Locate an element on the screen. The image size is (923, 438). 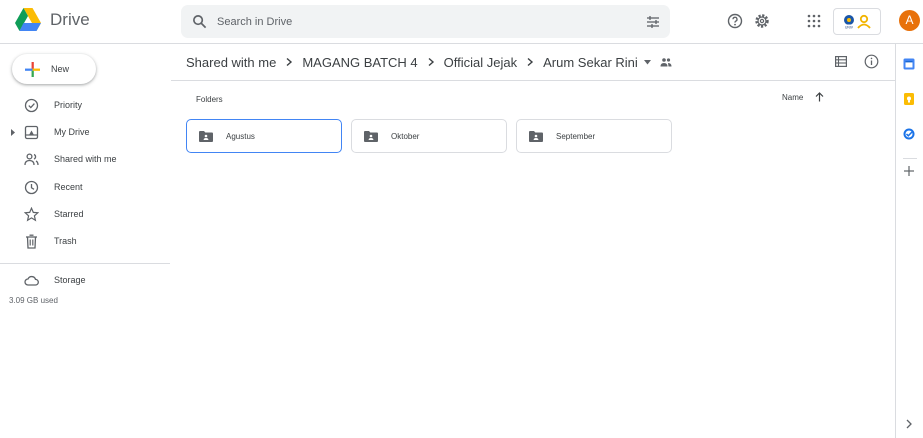
sidebar-item-label: Starred is located at coordinates (69, 214).